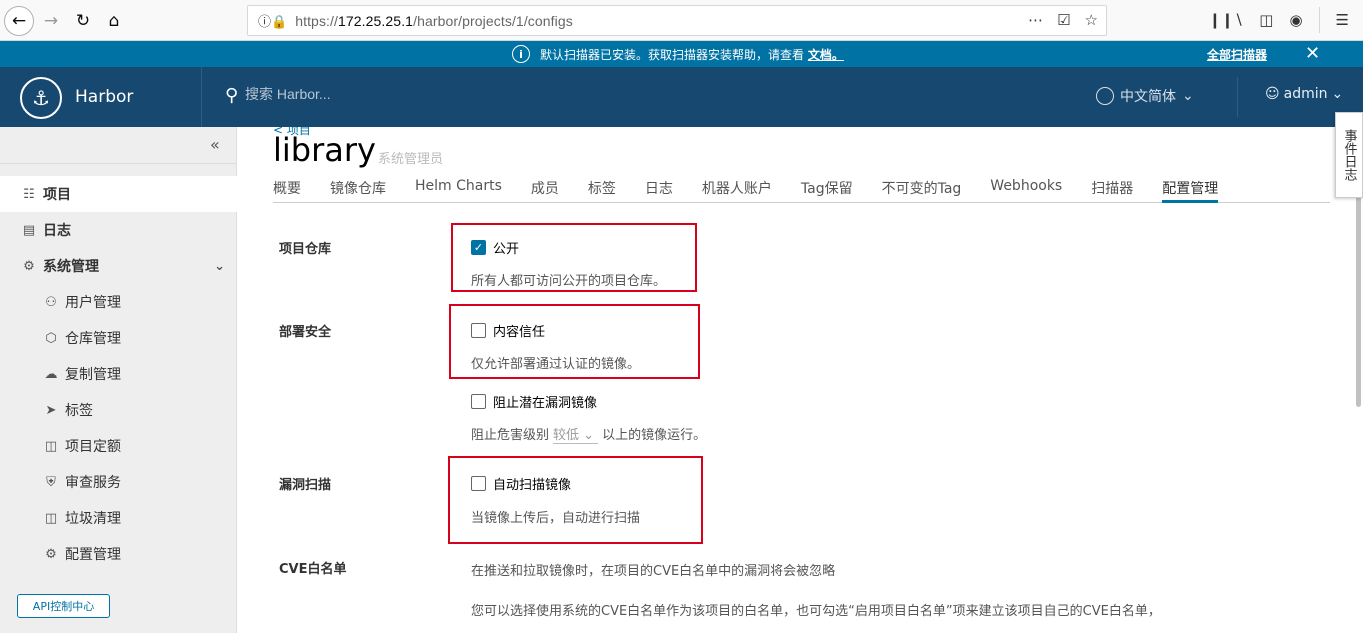 This screenshot has width=1363, height=633. Describe the element at coordinates (79, 411) in the screenshot. I see `sidebar-item-label: 标签` at that location.